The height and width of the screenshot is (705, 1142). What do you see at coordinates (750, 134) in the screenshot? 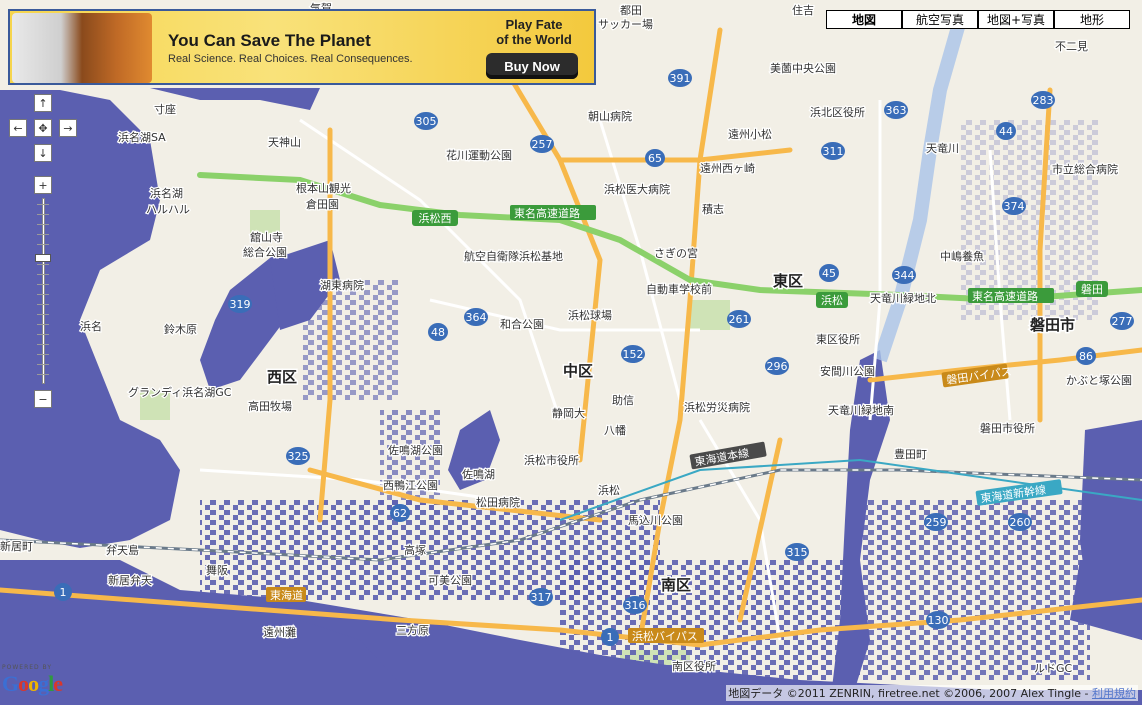
I see `svg-text: 遠州小松` at bounding box center [750, 134].